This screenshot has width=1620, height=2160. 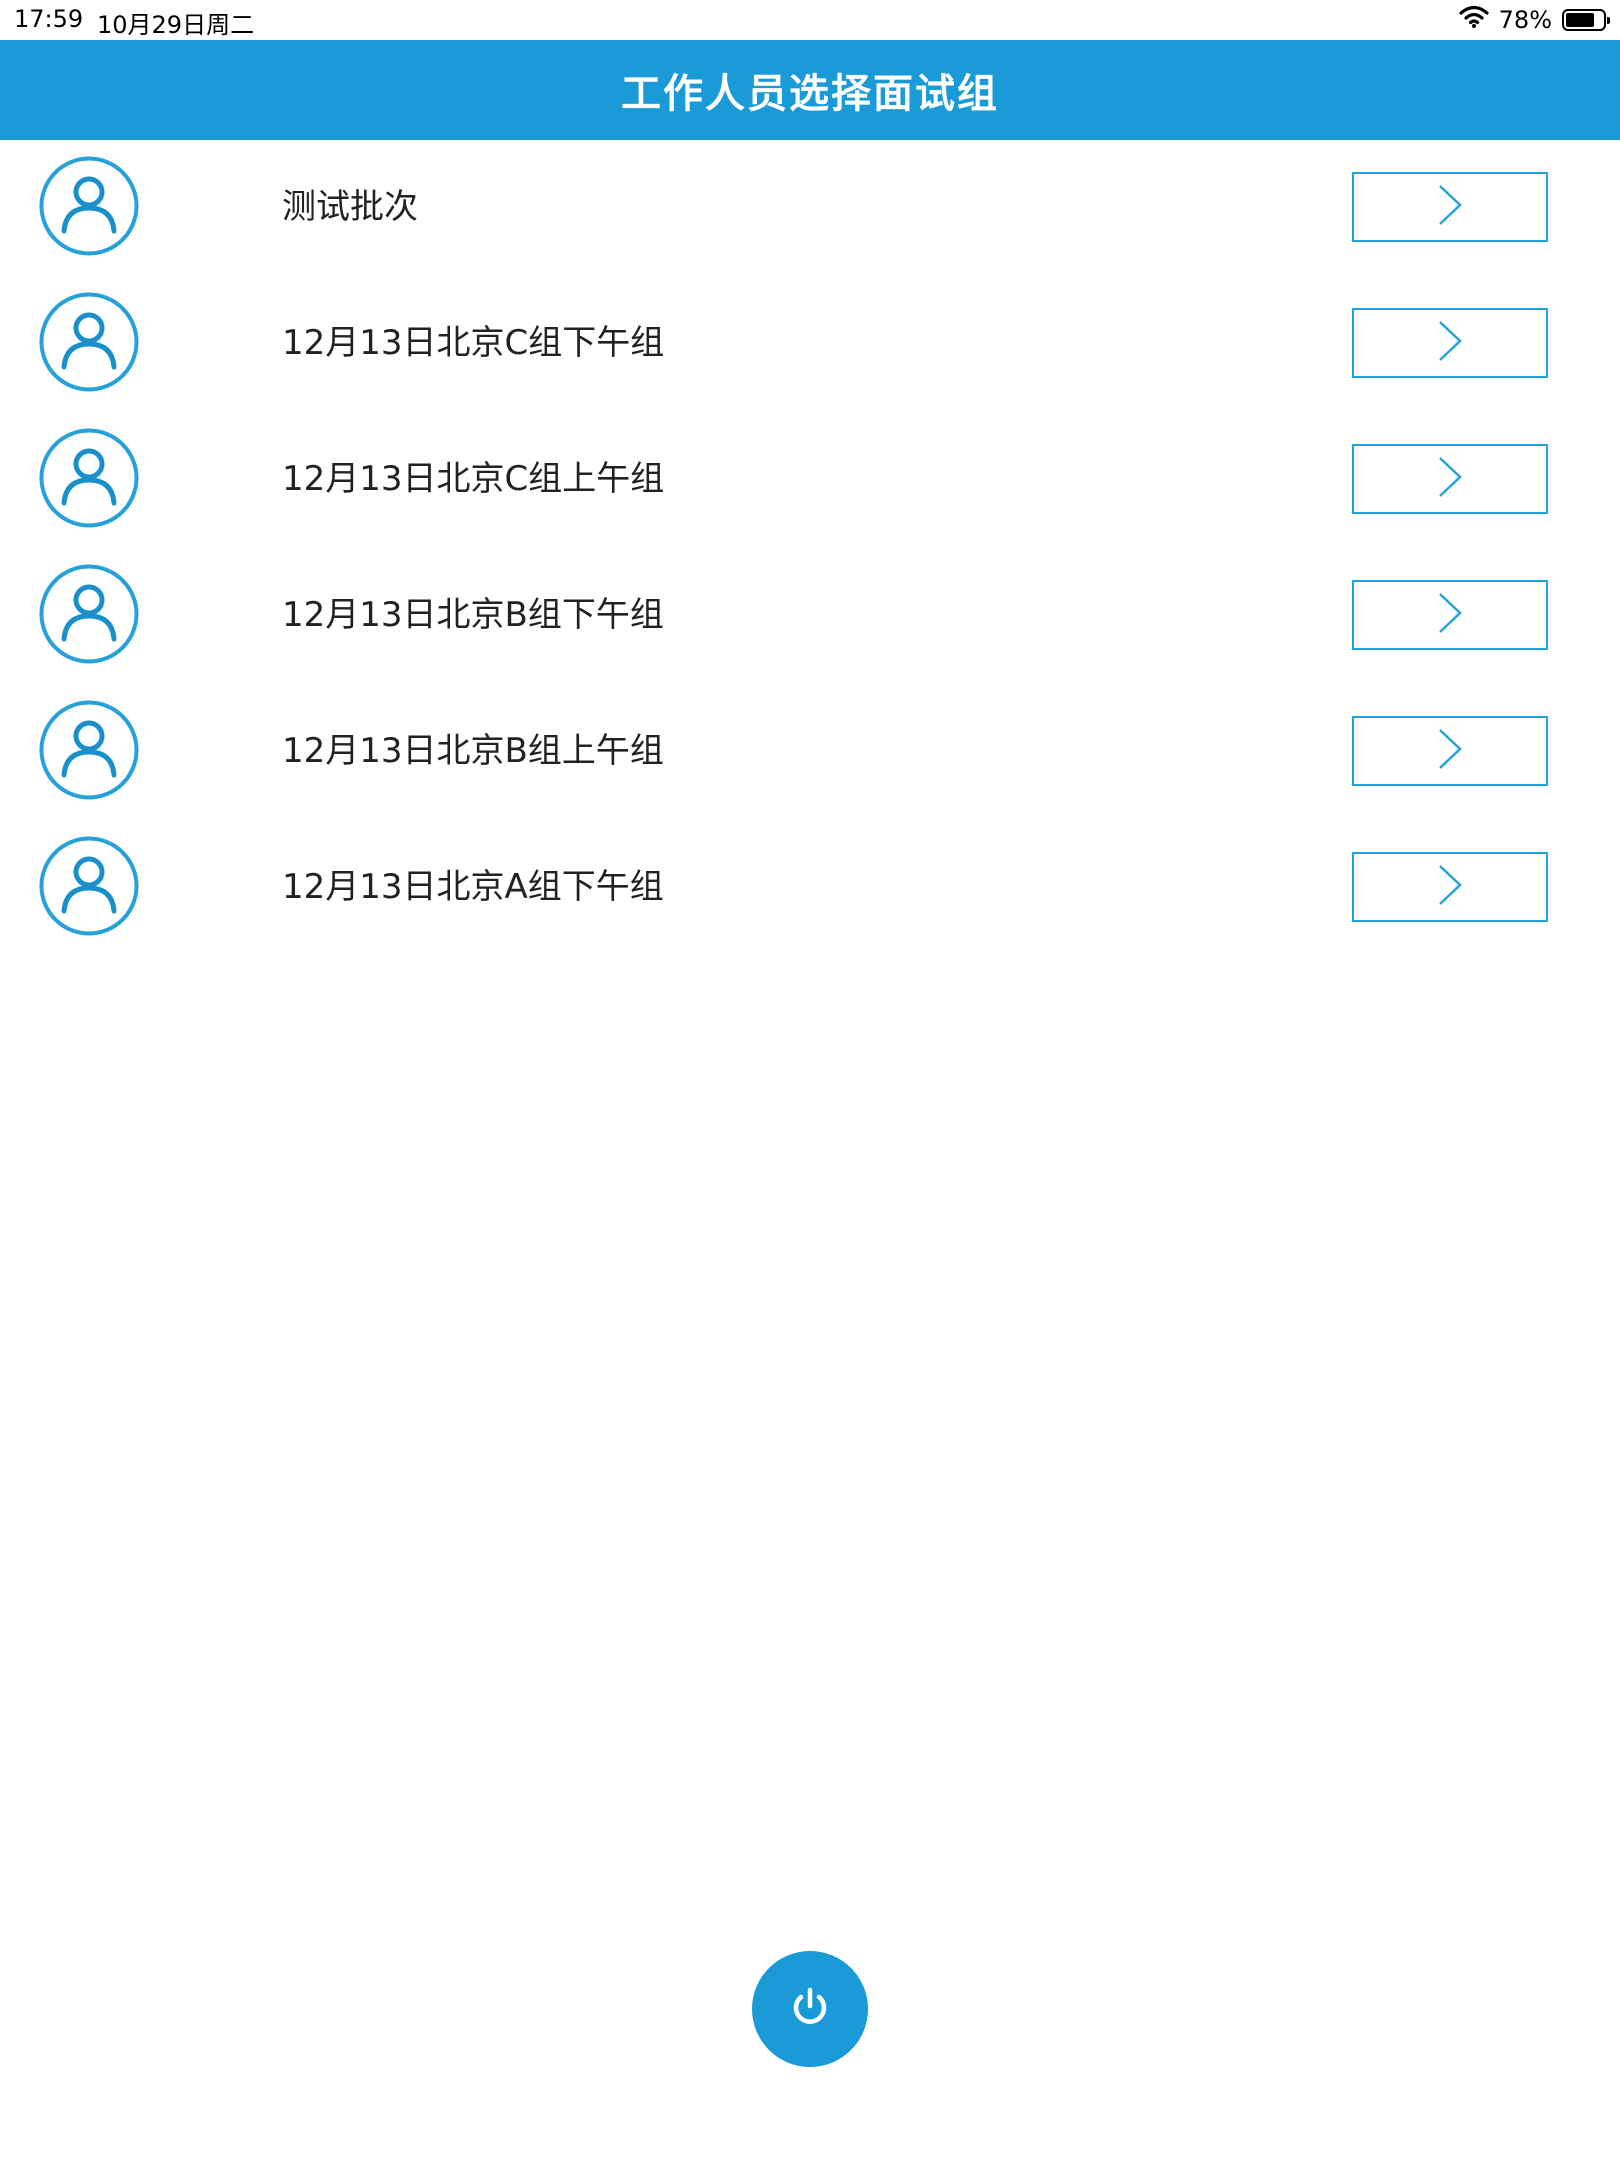 I want to click on group-name: 12月13日北京B组上午组, so click(x=473, y=751).